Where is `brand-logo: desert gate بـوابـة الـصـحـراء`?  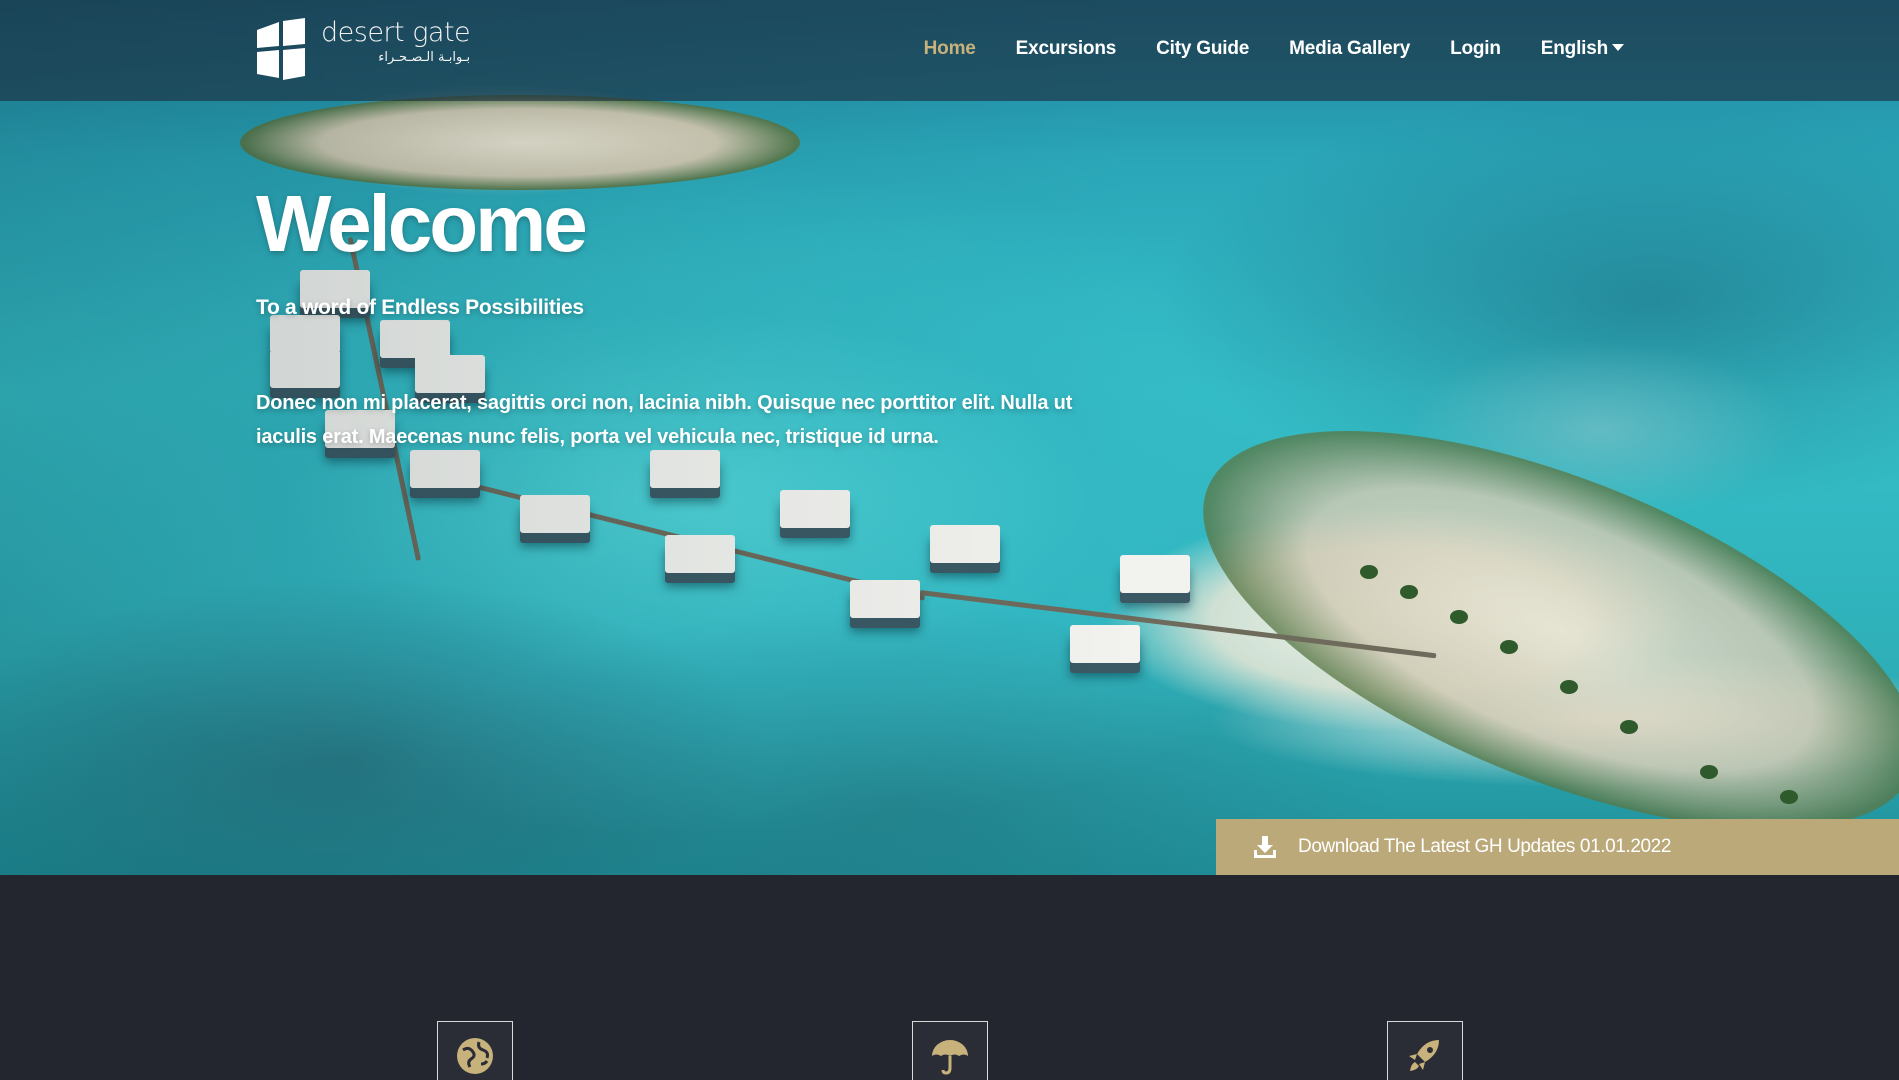 brand-logo: desert gate بـوابـة الـصـحـراء is located at coordinates (363, 49).